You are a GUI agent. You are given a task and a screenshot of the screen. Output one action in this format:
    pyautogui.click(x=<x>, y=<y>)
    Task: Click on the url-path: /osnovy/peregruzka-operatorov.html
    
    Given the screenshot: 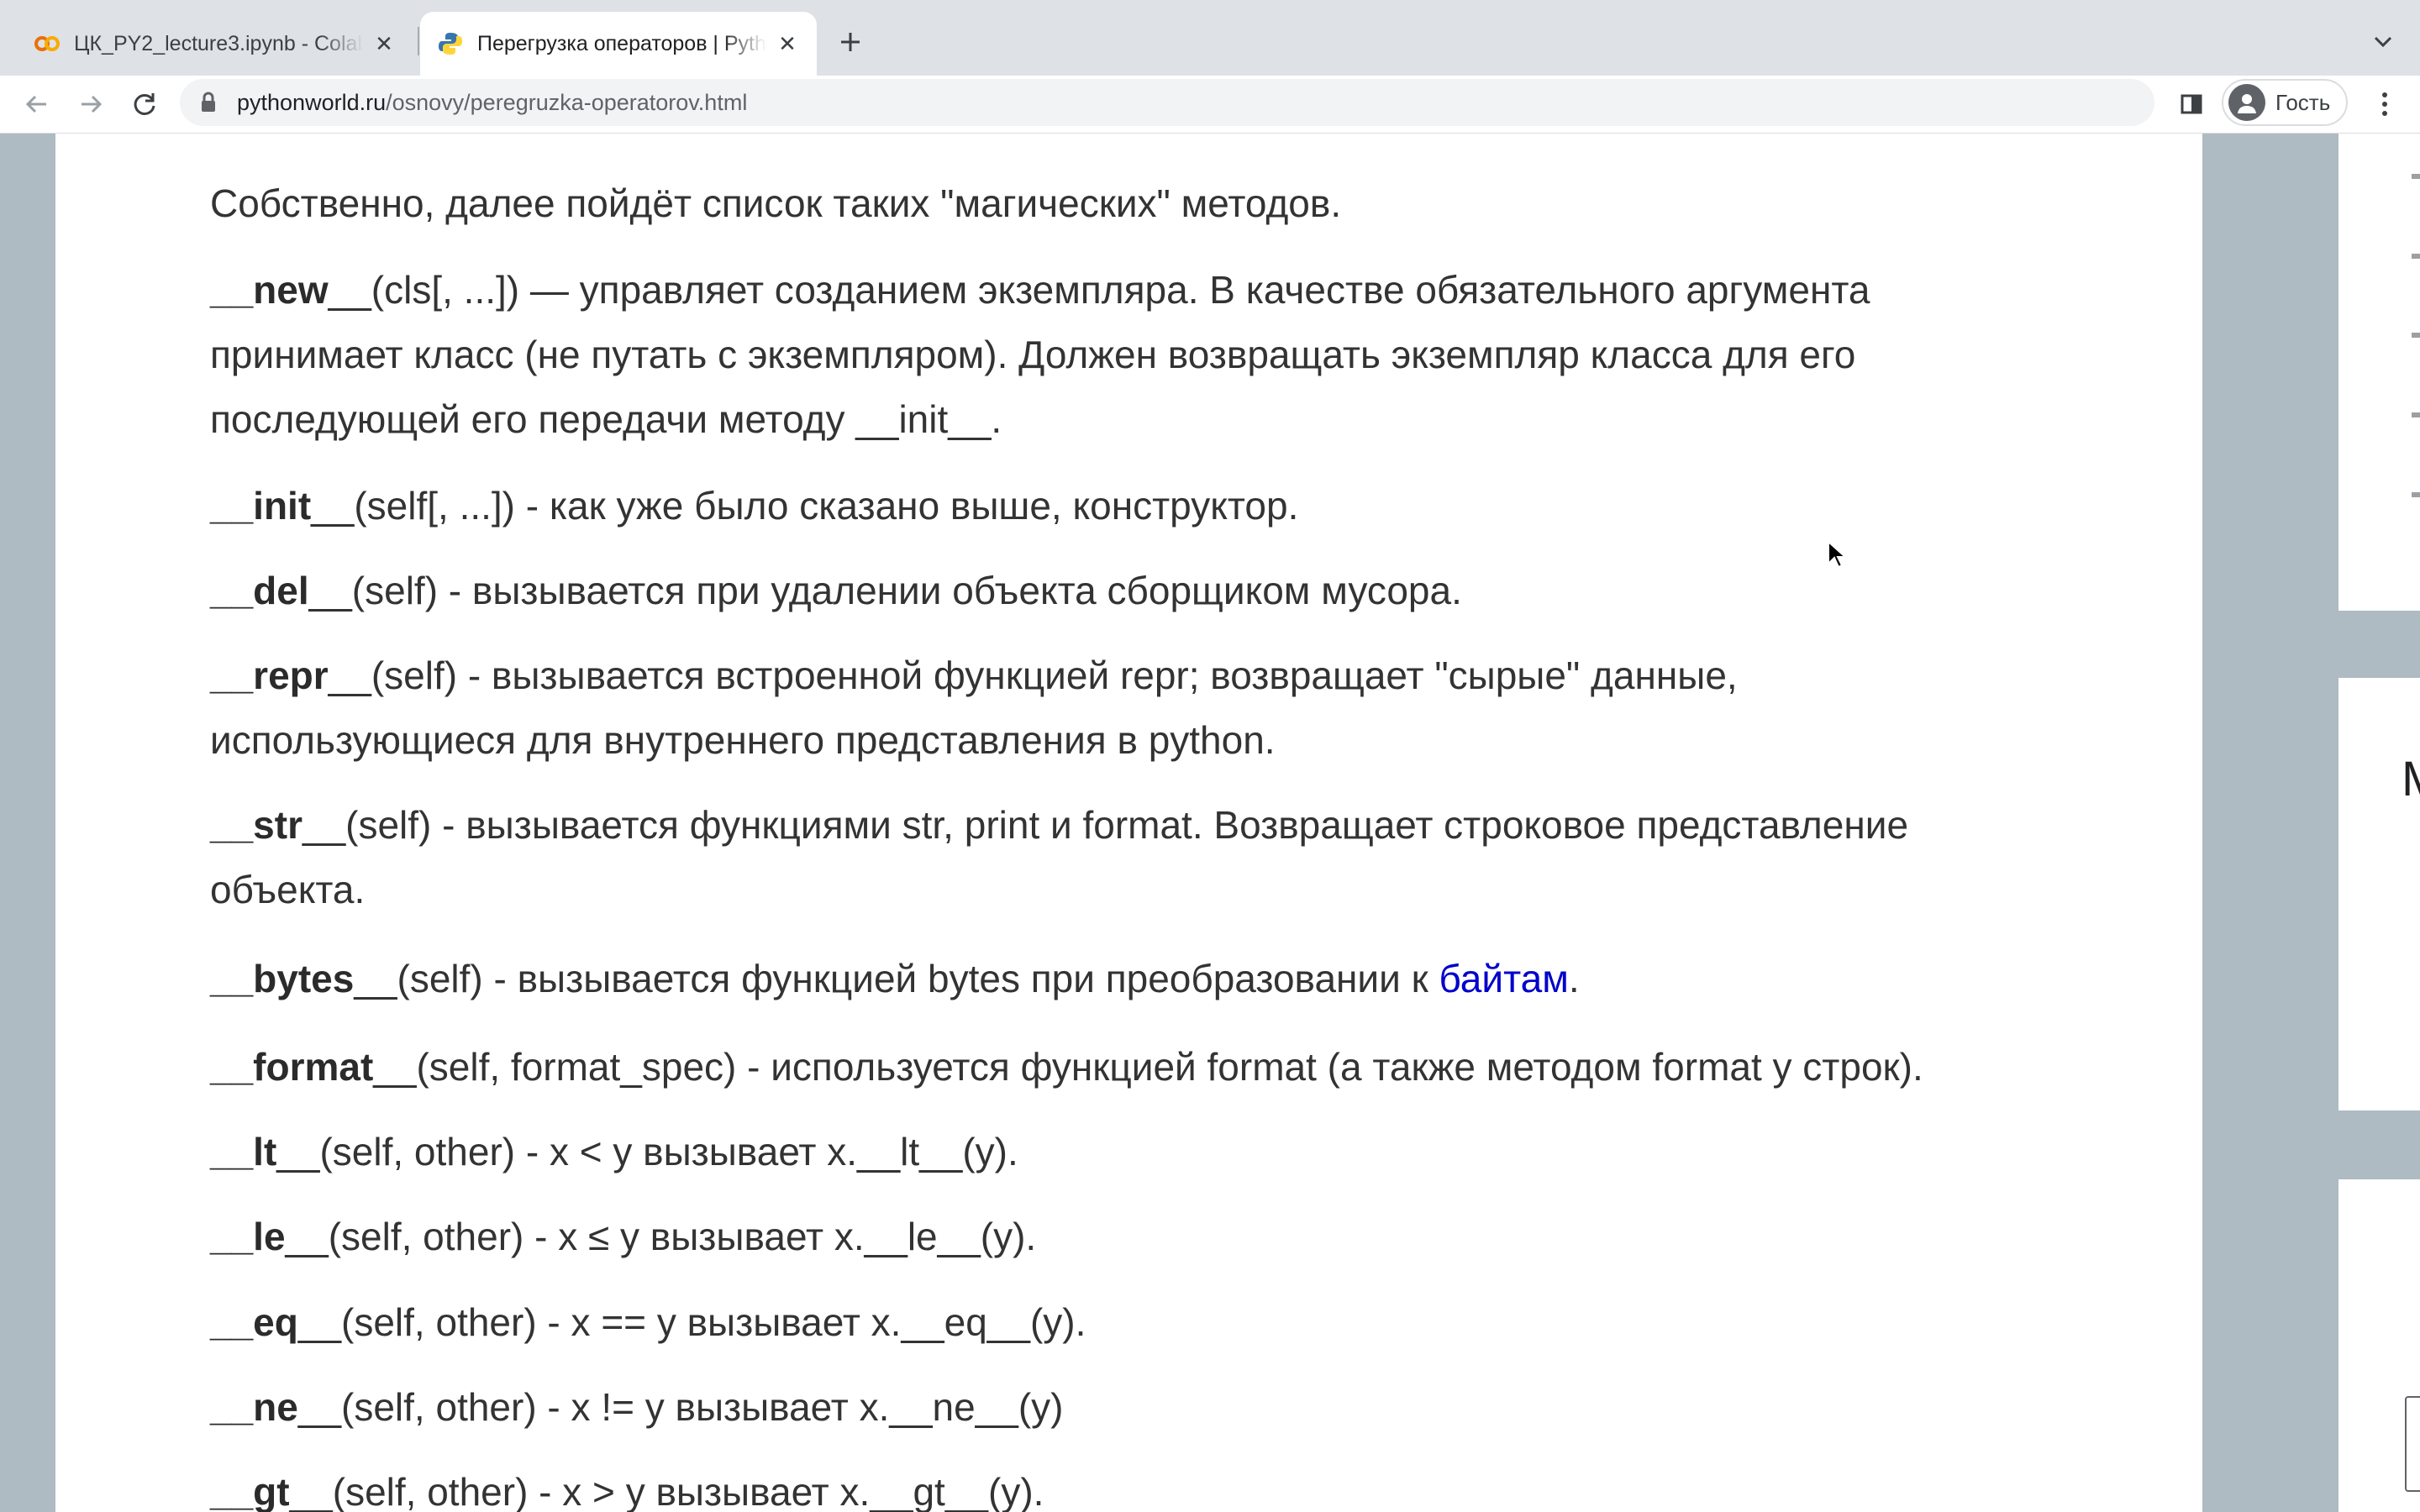 What is the action you would take?
    pyautogui.click(x=567, y=102)
    